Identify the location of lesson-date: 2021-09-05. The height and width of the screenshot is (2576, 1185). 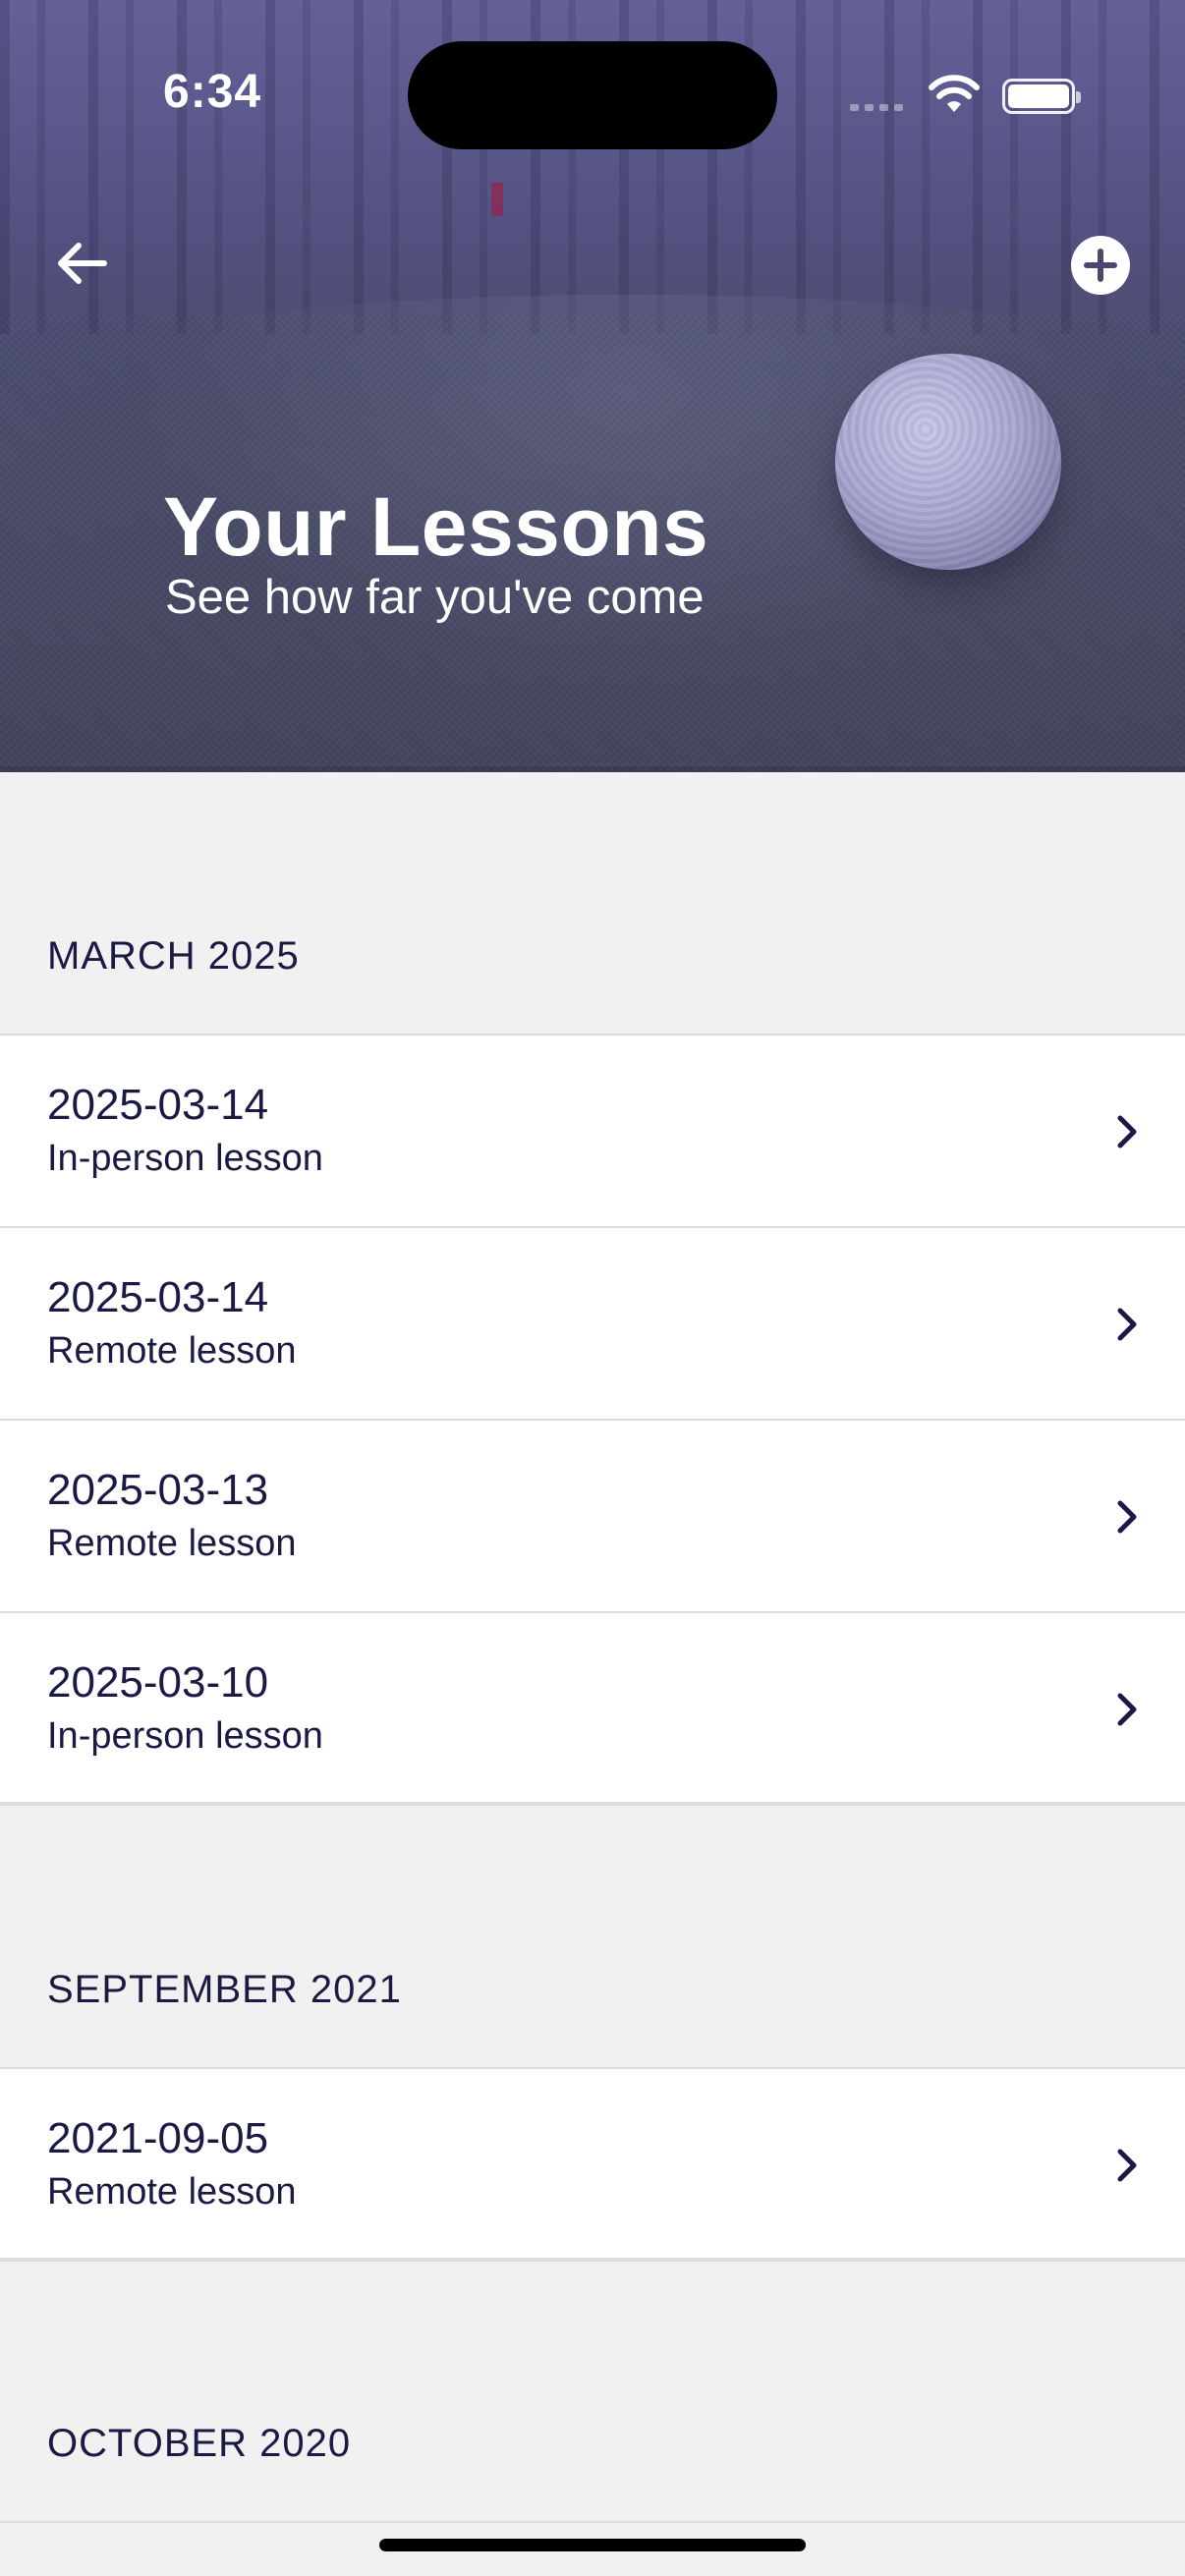
(158, 2138).